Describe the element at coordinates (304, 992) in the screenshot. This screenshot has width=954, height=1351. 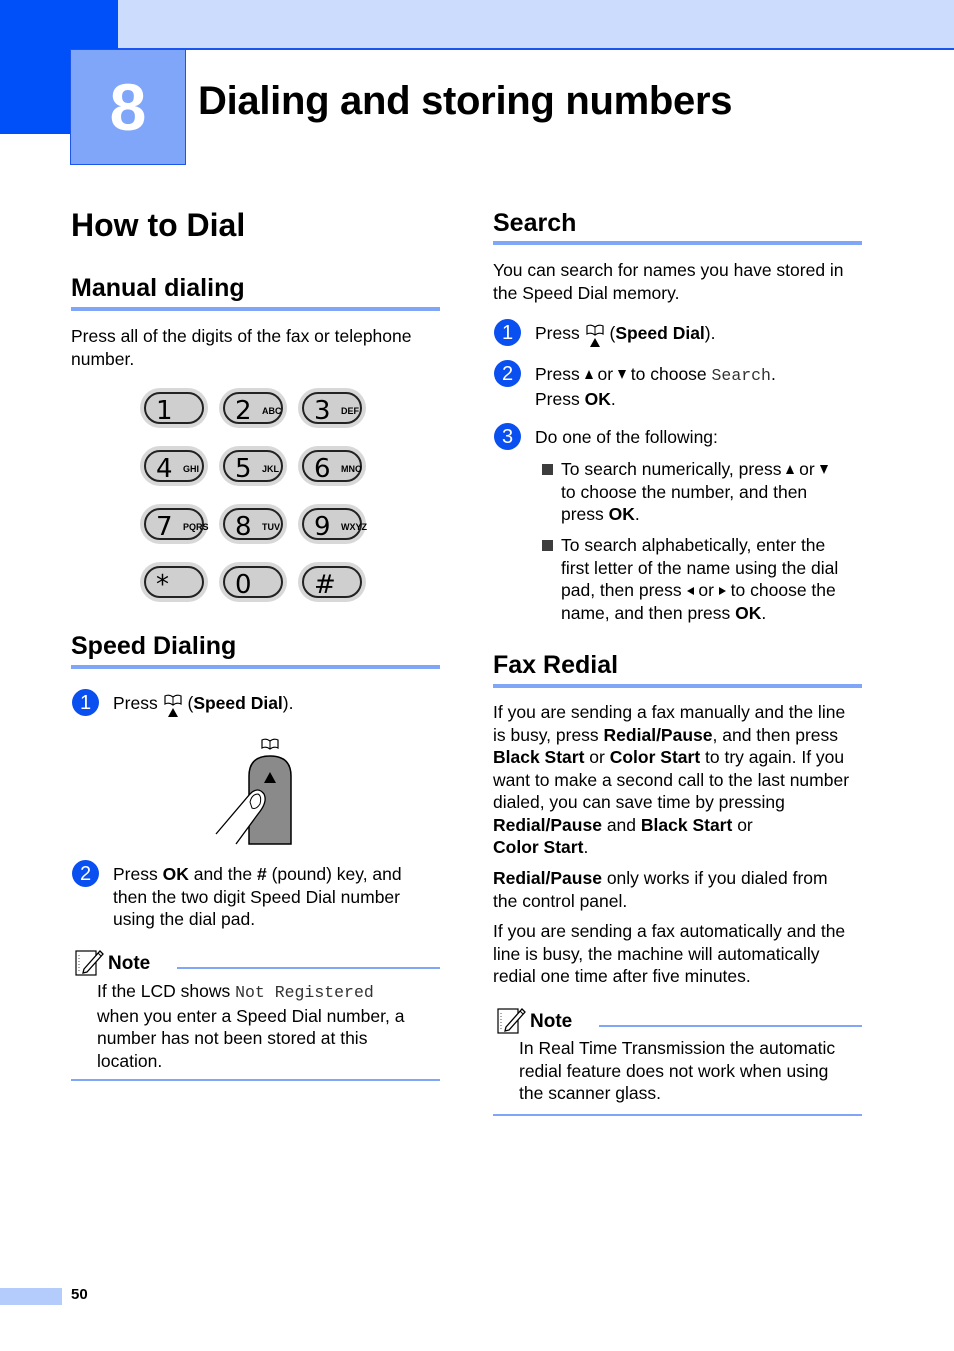
I see `lcd-message: Not Registered` at that location.